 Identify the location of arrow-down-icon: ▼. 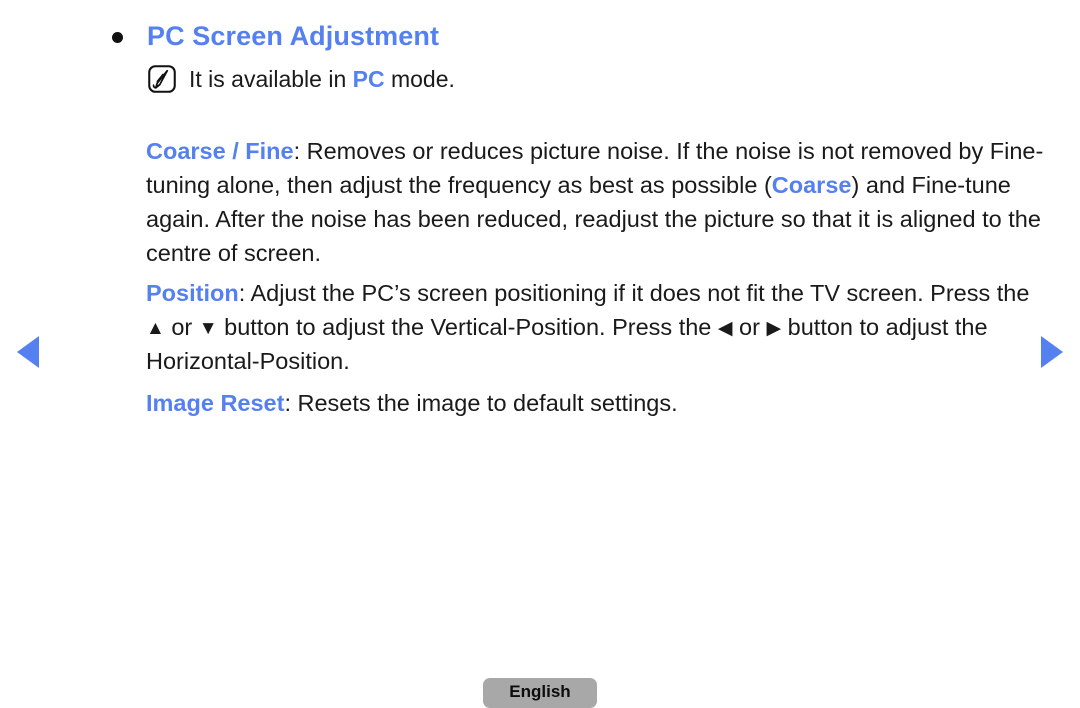
(208, 328).